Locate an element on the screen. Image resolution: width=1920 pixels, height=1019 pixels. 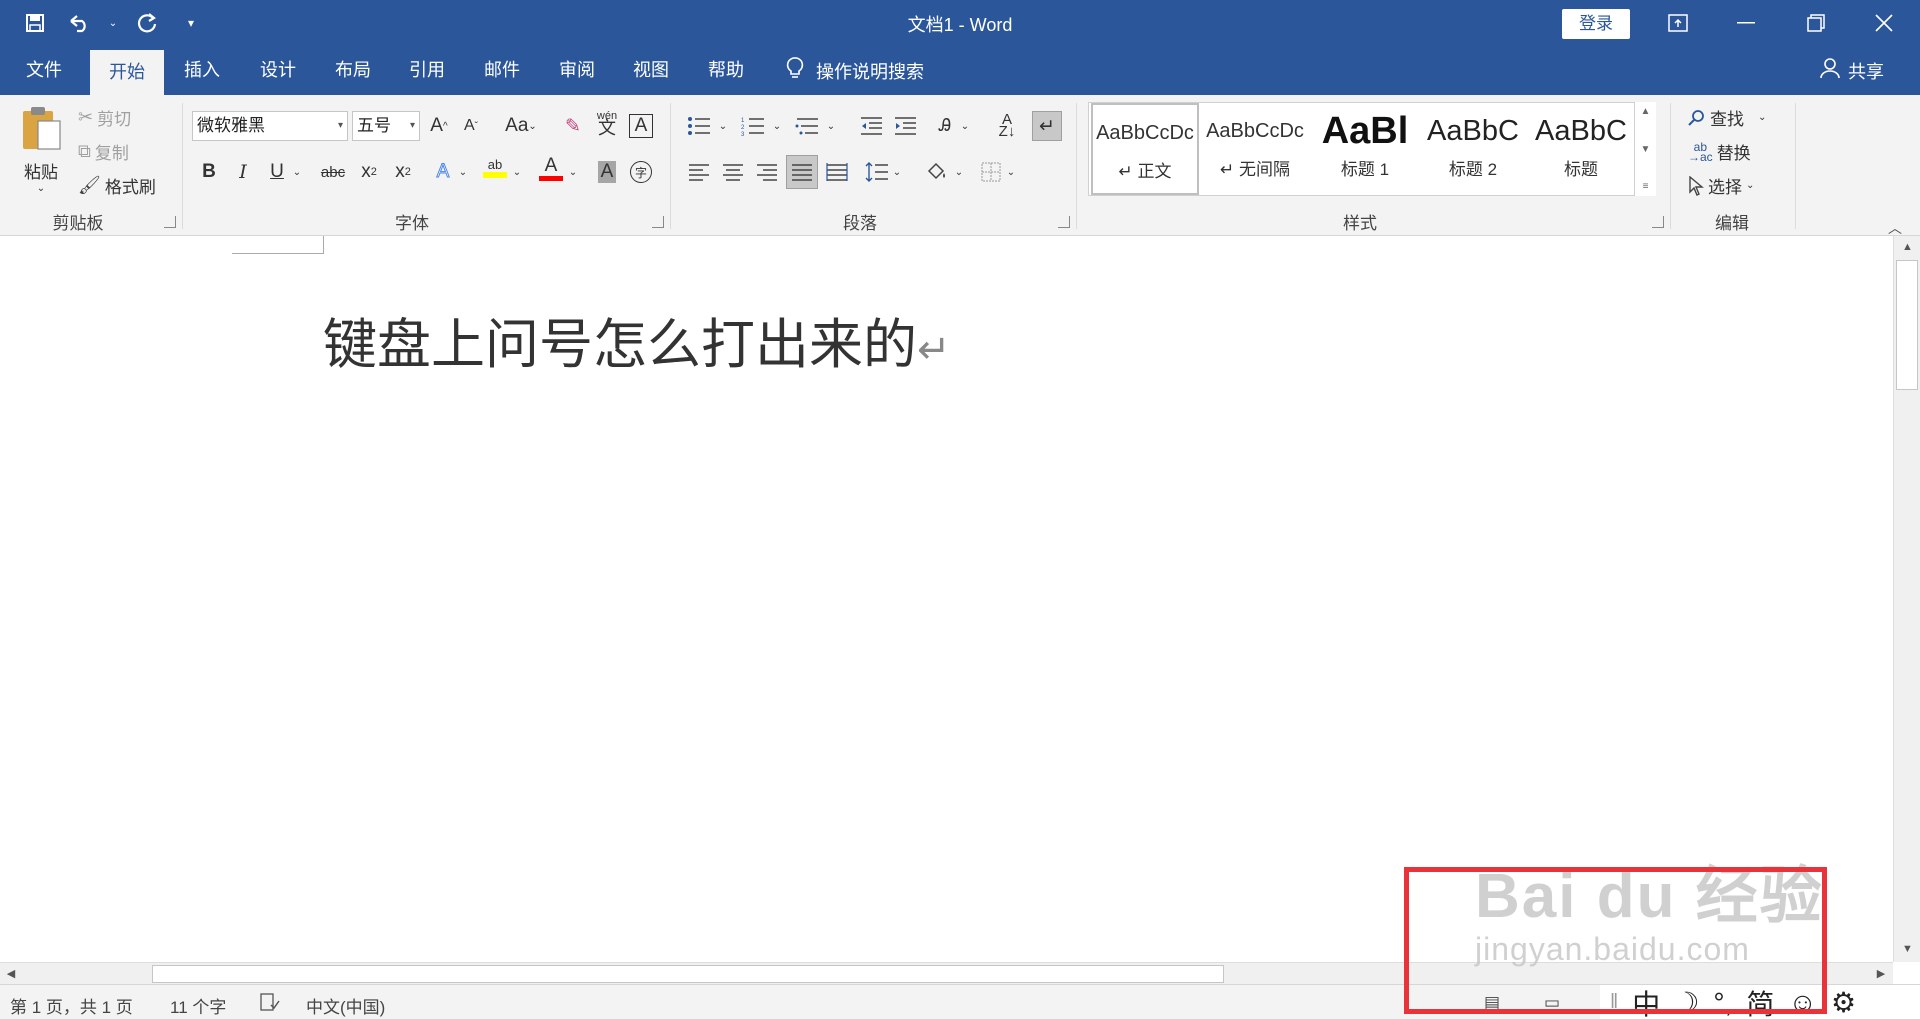
style-no-spacing: AaBbCcDc ↵ 无间隔 is located at coordinates (1255, 149).